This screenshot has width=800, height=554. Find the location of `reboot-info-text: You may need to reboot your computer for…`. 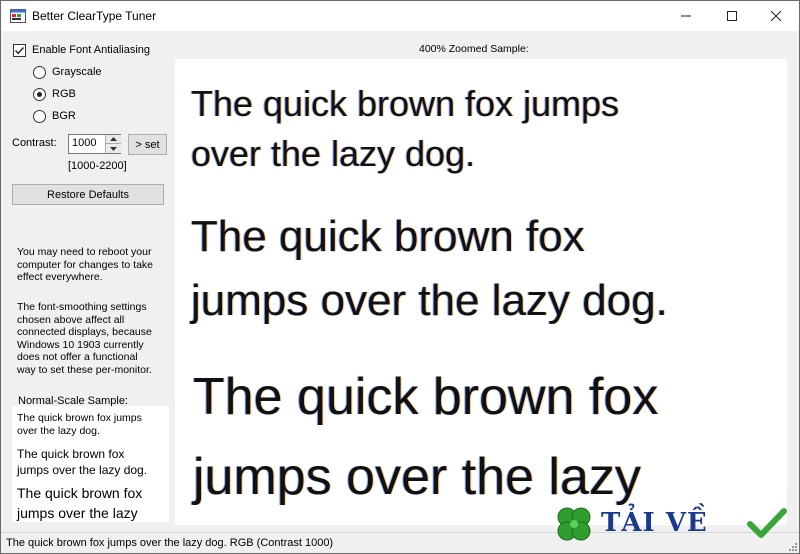

reboot-info-text: You may need to reboot your computer for… is located at coordinates (85, 264).